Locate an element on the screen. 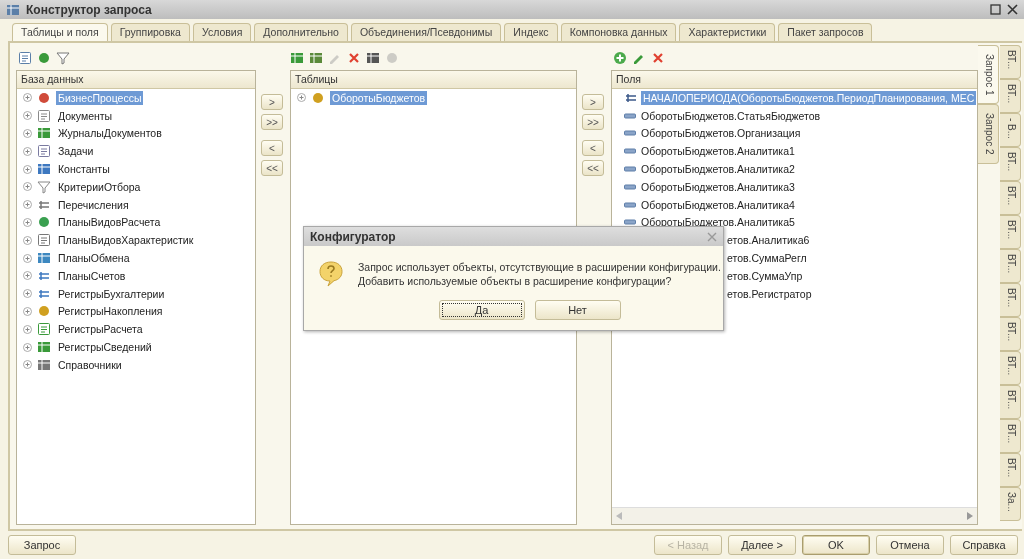 This screenshot has height=559, width=1024. grid-icon is located at coordinates (44, 347).